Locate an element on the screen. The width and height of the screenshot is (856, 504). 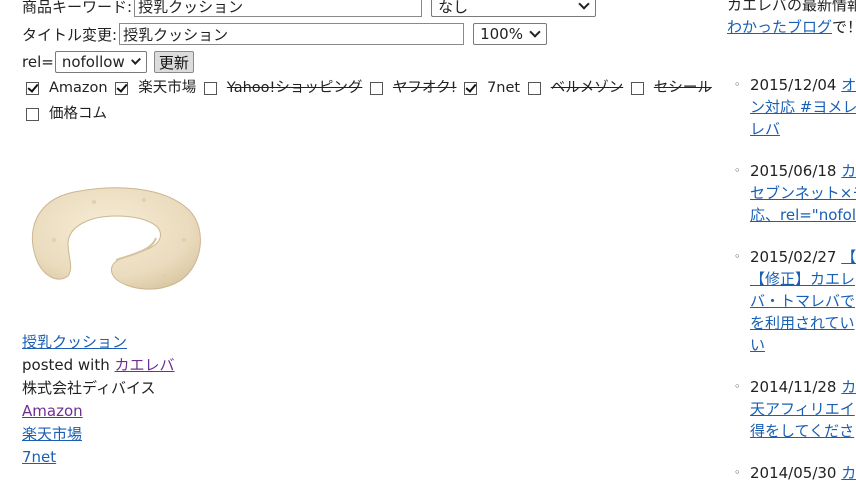
list-item: ◦ 2015/06/18 カ セブンネット×モ 応、rel="nofoll is located at coordinates (795, 193).